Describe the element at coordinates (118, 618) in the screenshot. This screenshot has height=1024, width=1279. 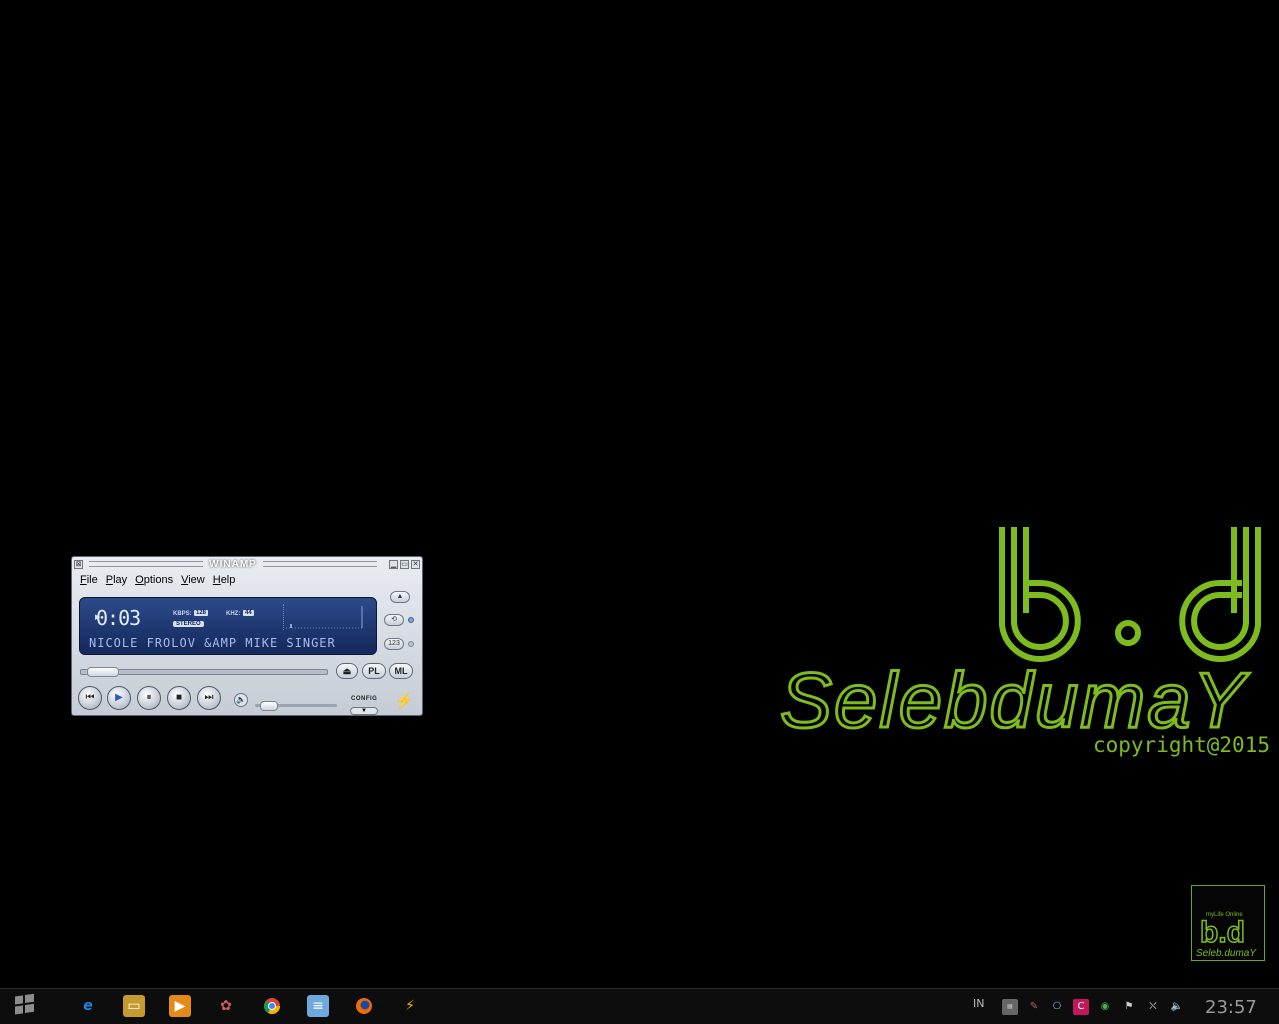
I see `elapsed-time: 0:03` at that location.